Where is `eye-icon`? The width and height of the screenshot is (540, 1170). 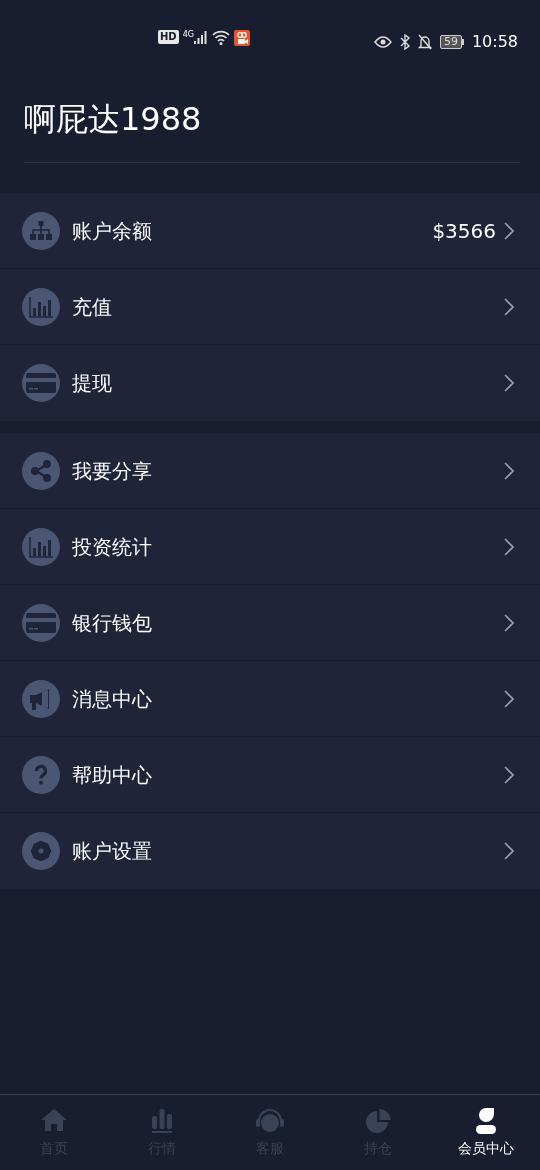 eye-icon is located at coordinates (382, 42).